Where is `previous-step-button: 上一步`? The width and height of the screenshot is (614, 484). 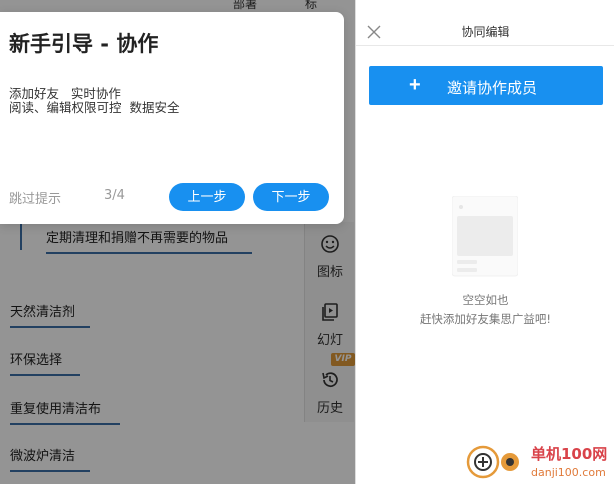
previous-step-button: 上一步 is located at coordinates (207, 197).